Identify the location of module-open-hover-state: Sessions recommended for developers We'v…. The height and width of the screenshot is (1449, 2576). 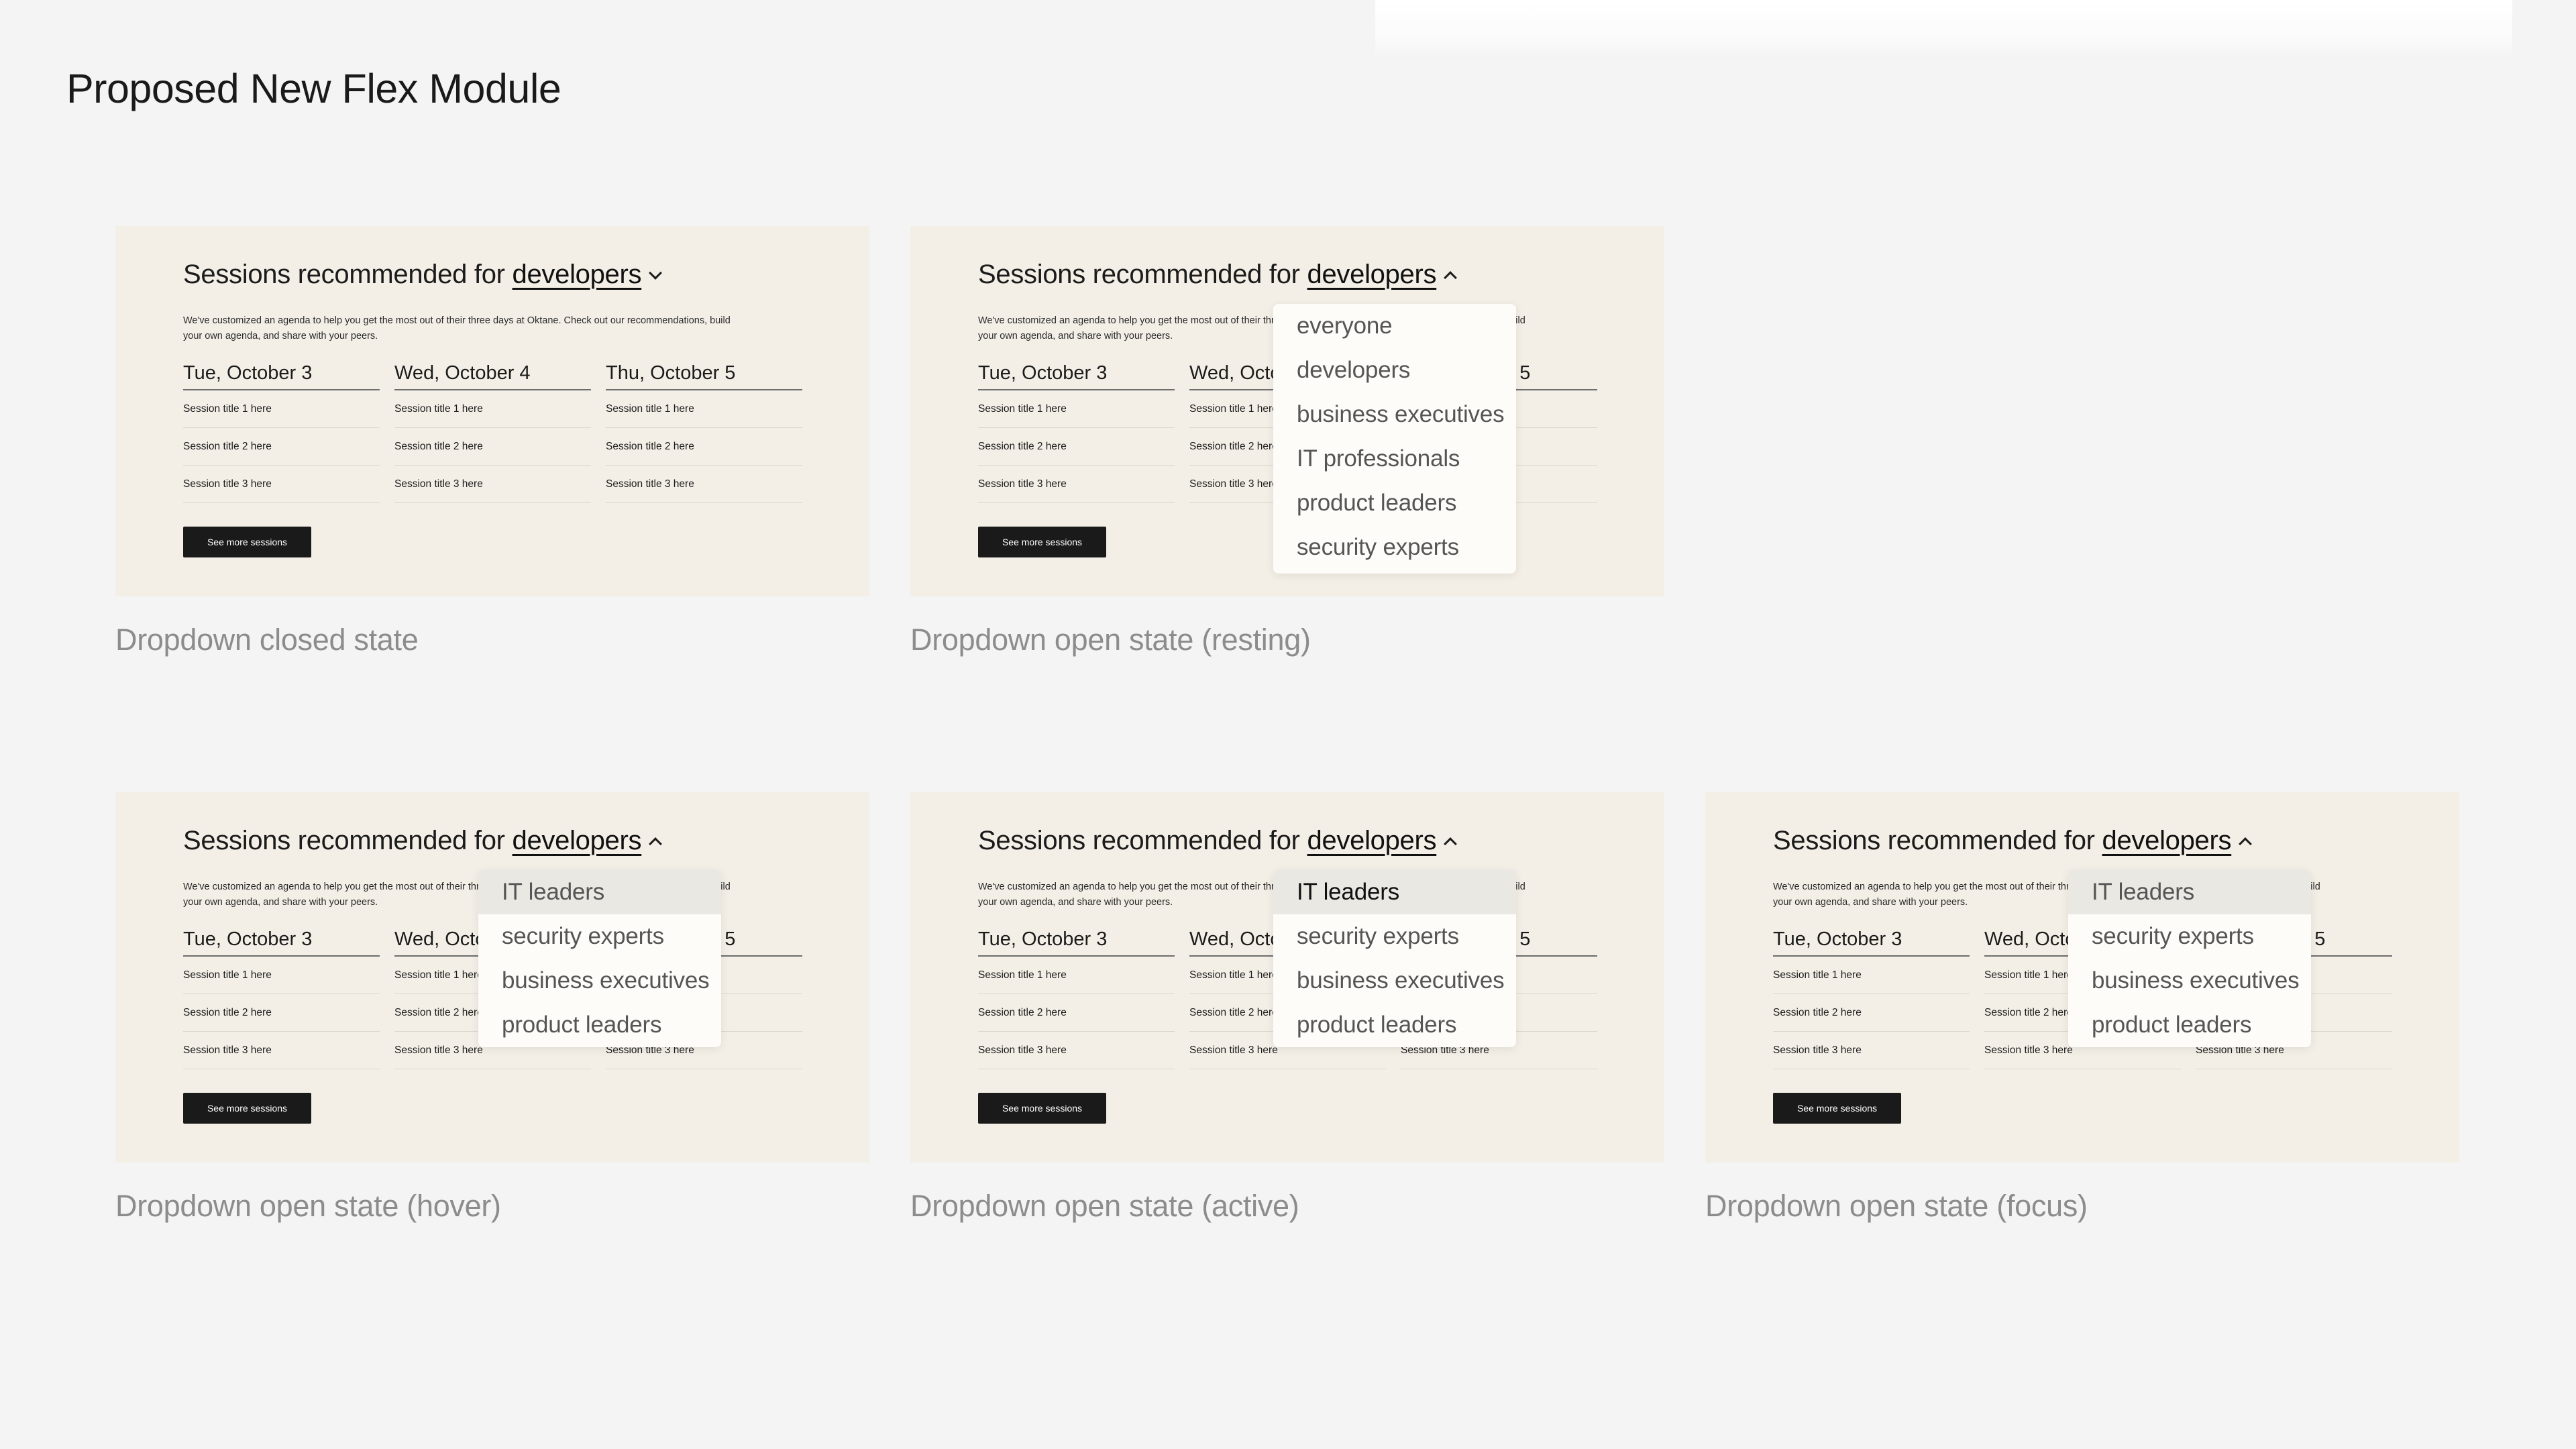
(492, 977).